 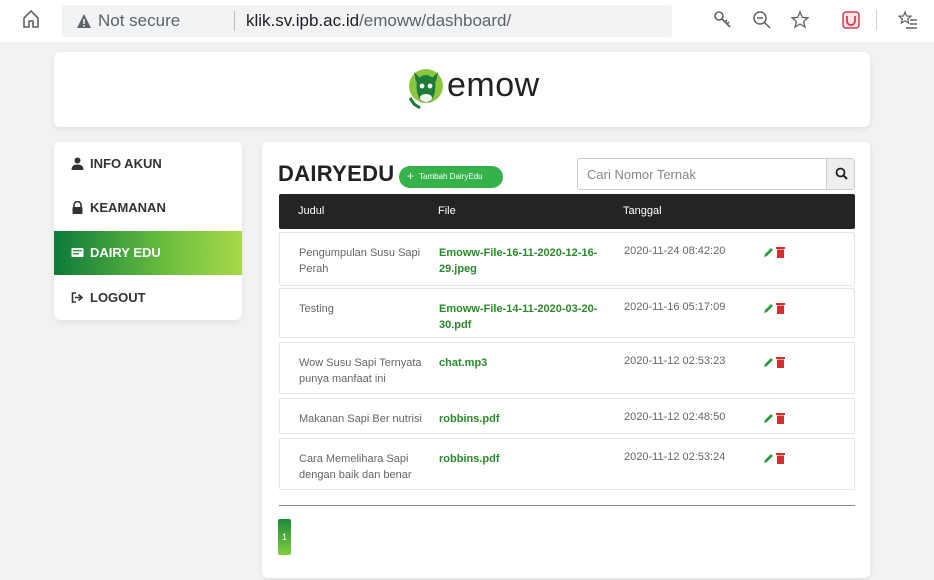 What do you see at coordinates (567, 211) in the screenshot?
I see `table-header: Judul File Tanggal` at bounding box center [567, 211].